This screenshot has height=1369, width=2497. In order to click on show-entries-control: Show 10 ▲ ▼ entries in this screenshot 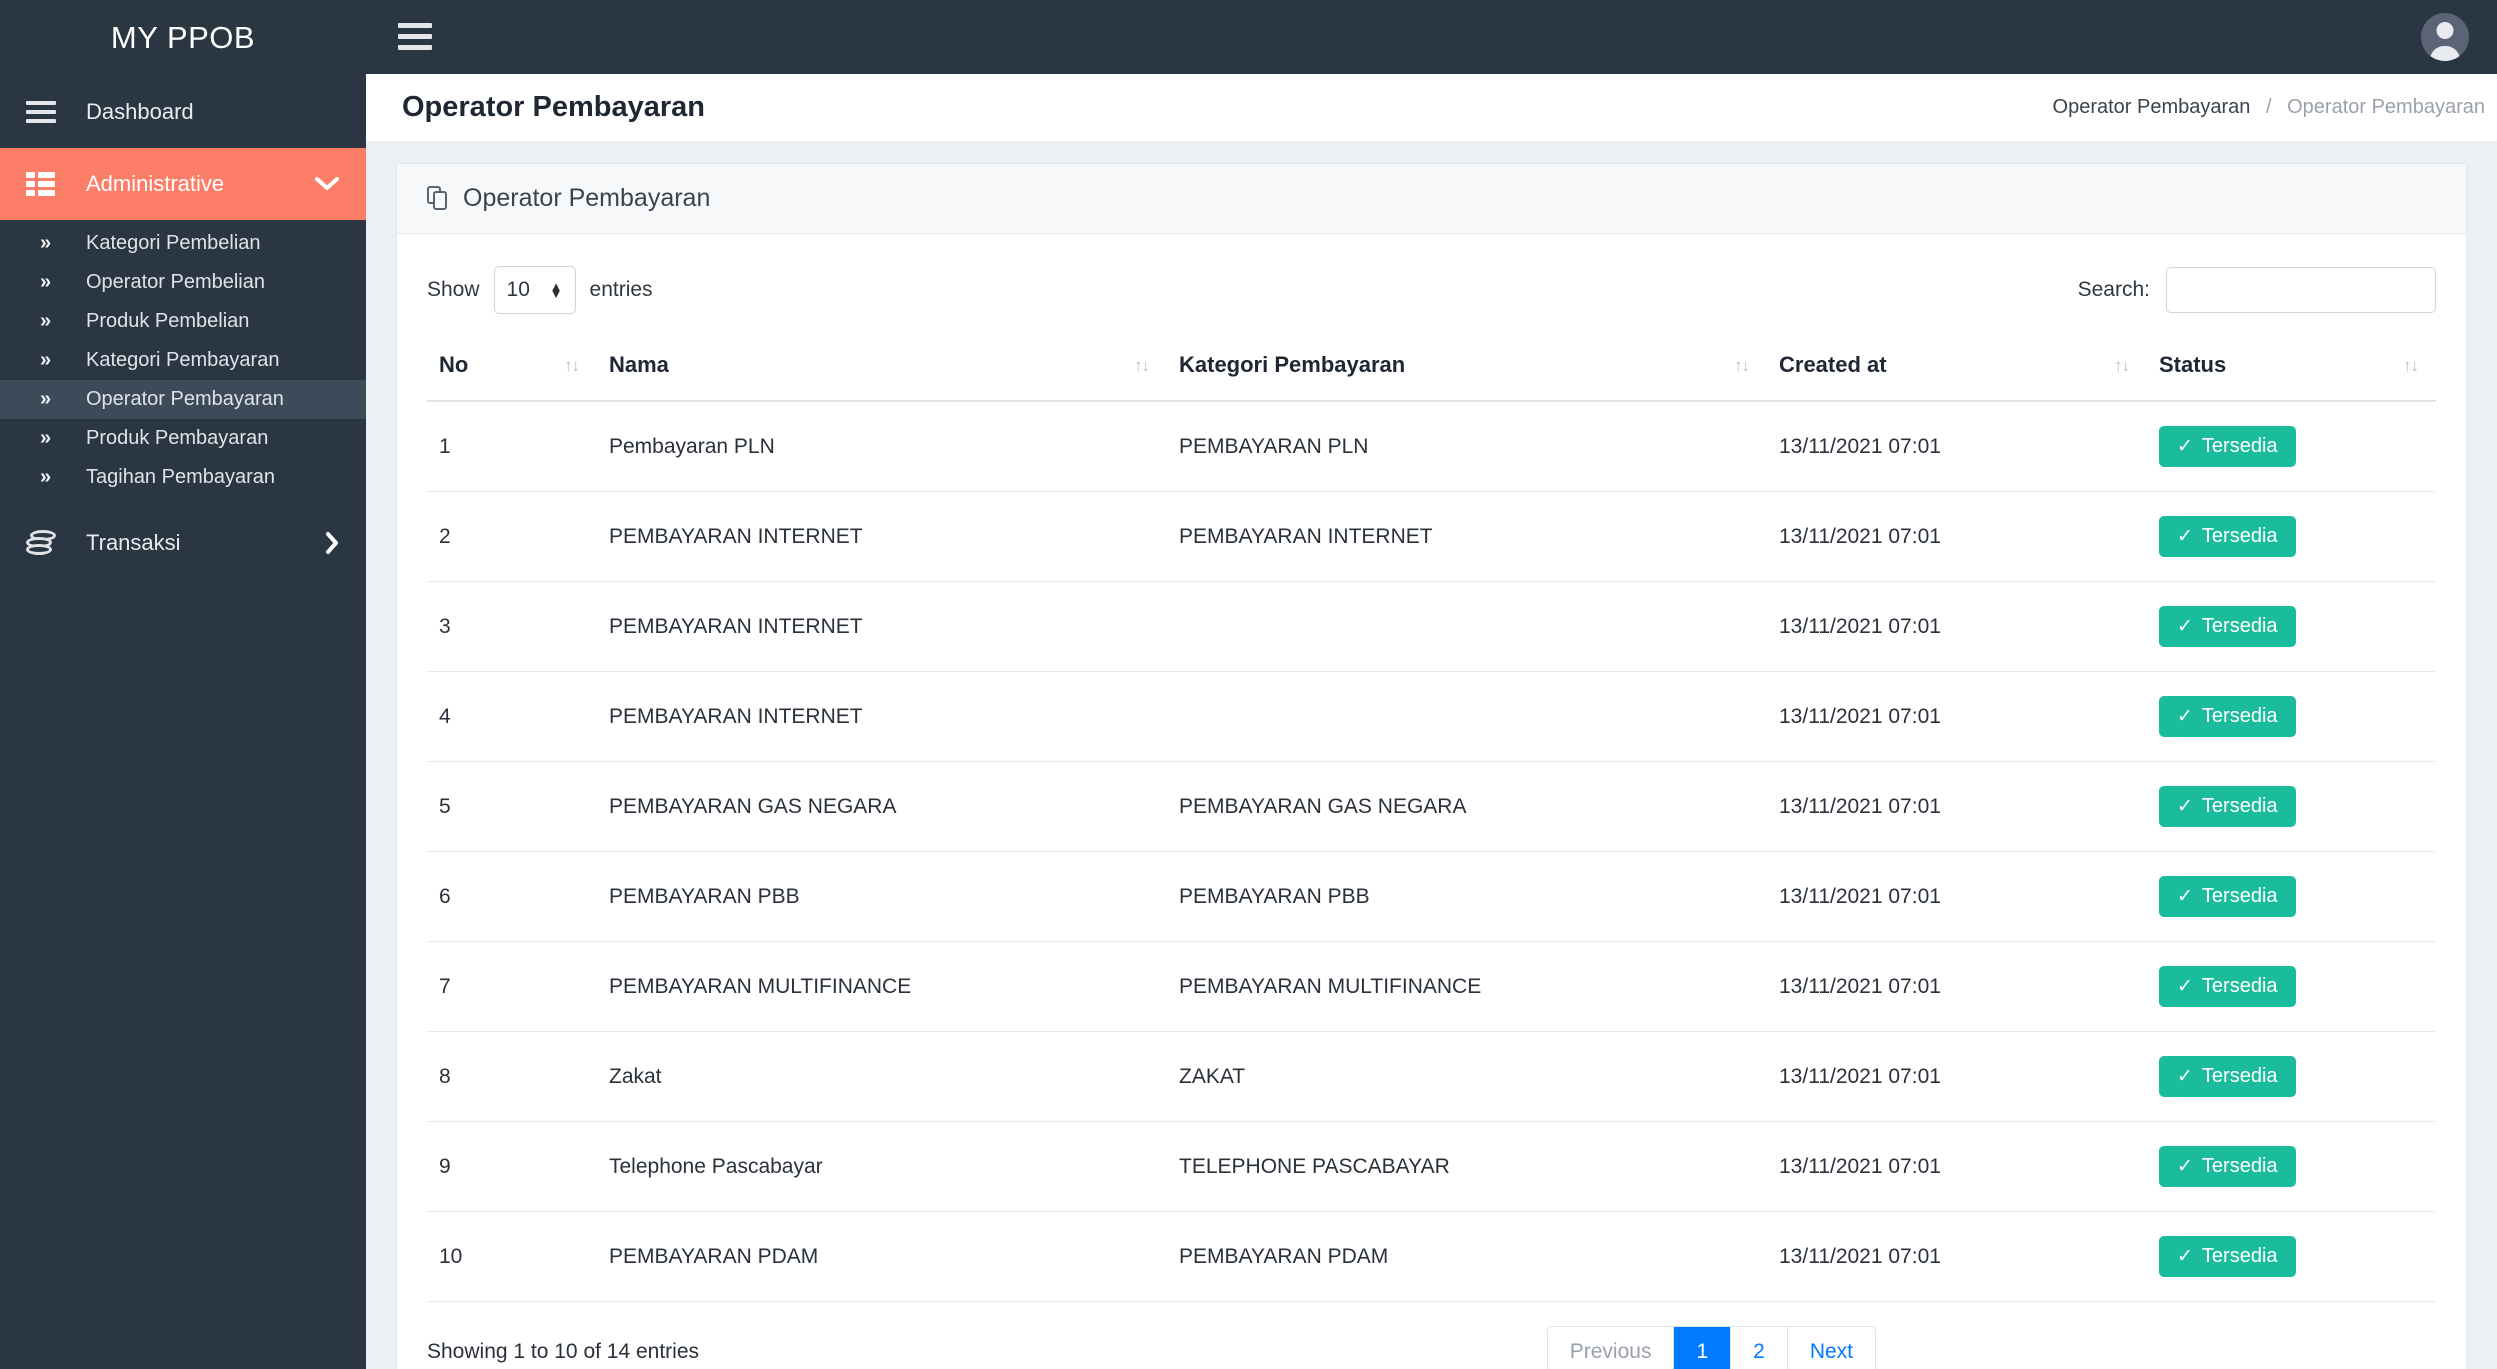, I will do `click(540, 290)`.